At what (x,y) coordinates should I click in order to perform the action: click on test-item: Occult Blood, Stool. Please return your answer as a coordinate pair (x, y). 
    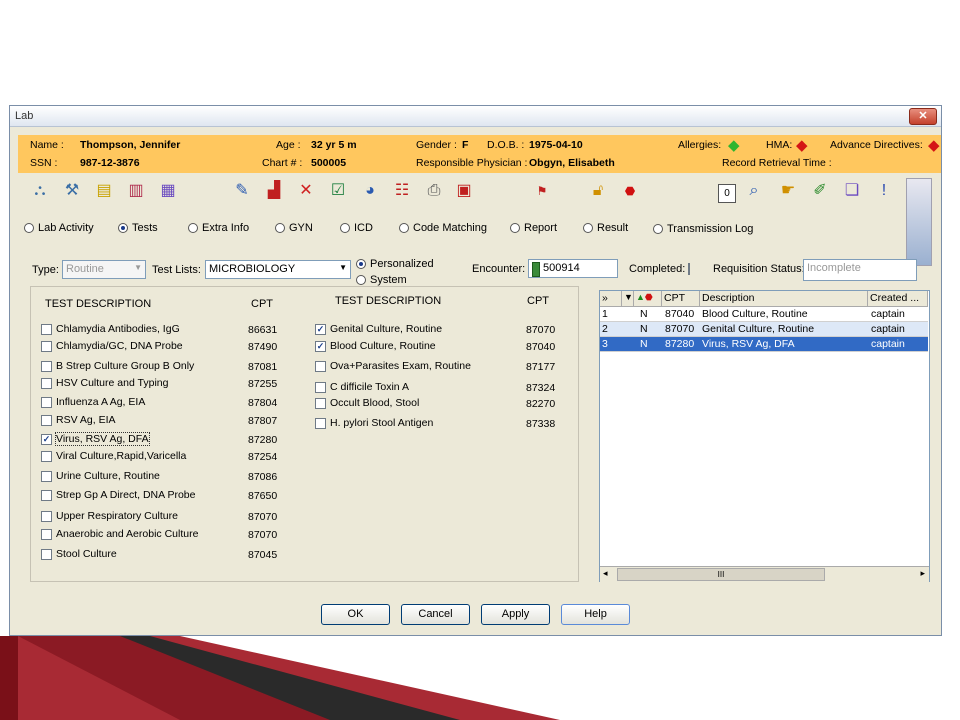
    Looking at the image, I should click on (367, 403).